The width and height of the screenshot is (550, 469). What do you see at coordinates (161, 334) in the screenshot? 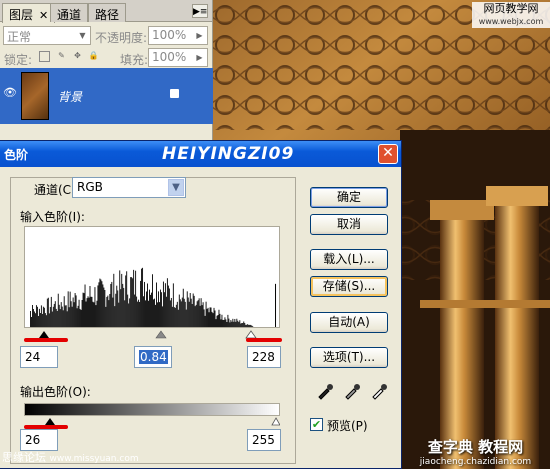
I see `input-gray-slider-handle` at bounding box center [161, 334].